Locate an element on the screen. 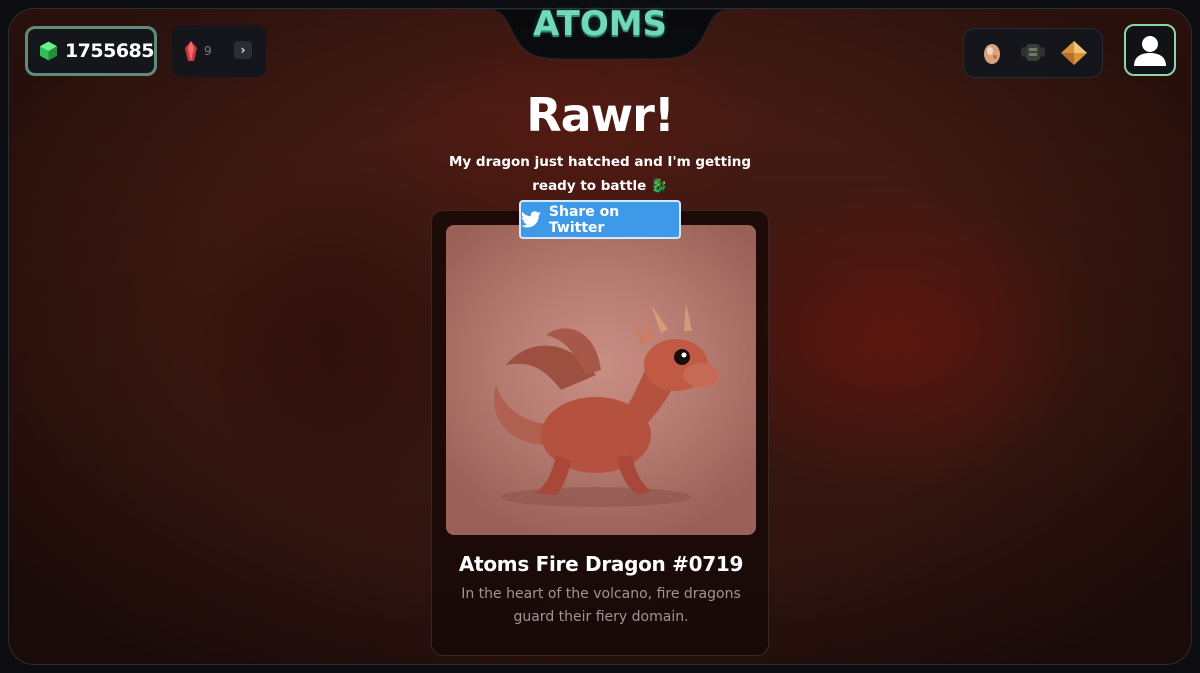 The width and height of the screenshot is (1200, 673). page-title: Rawr! is located at coordinates (600, 115).